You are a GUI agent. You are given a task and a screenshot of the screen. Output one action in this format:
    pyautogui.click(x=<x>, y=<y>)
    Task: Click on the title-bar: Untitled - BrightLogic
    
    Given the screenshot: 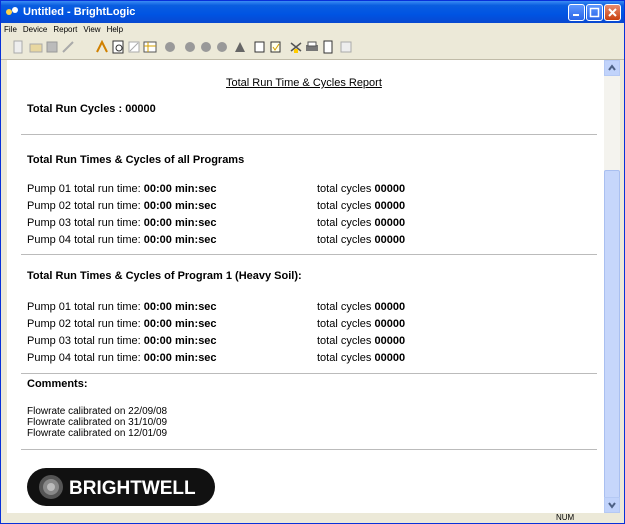 What is the action you would take?
    pyautogui.click(x=312, y=12)
    